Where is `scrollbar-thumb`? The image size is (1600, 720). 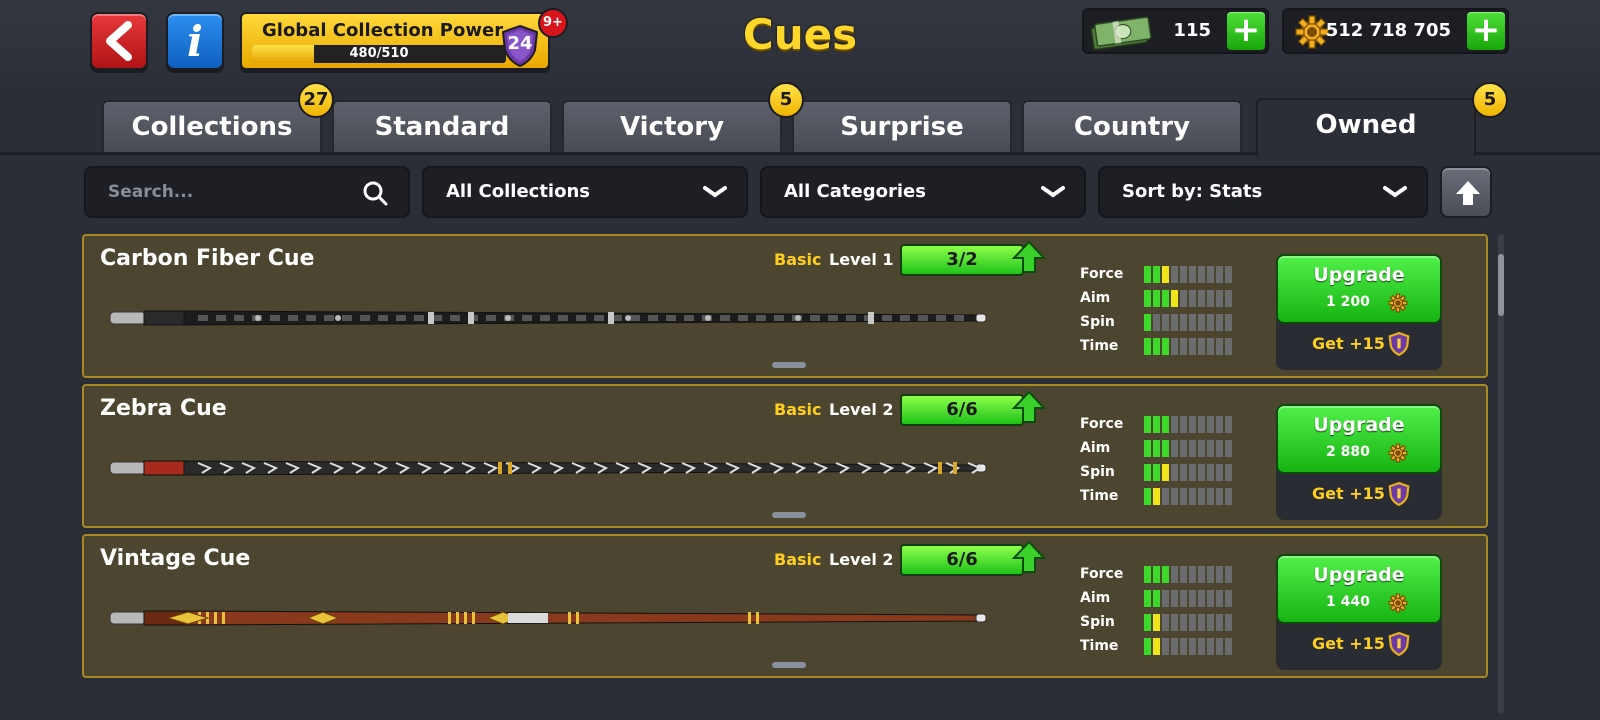 scrollbar-thumb is located at coordinates (1501, 285).